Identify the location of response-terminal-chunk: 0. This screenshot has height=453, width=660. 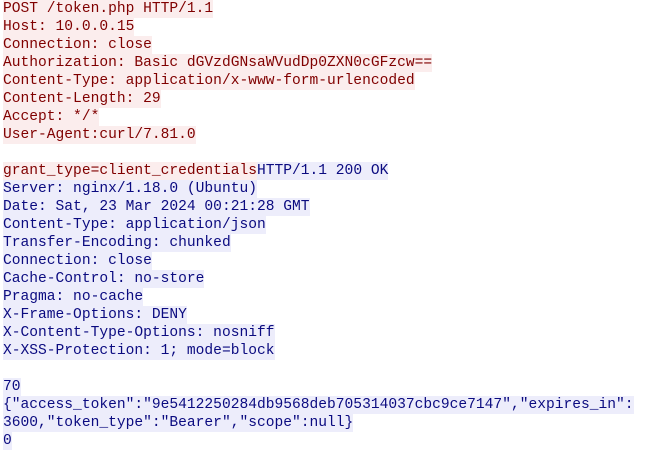
(330, 441).